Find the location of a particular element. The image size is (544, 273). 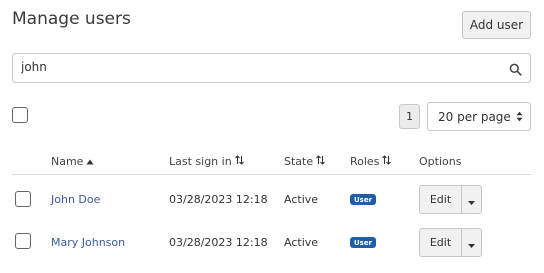

page-title: Manage users is located at coordinates (71, 19).